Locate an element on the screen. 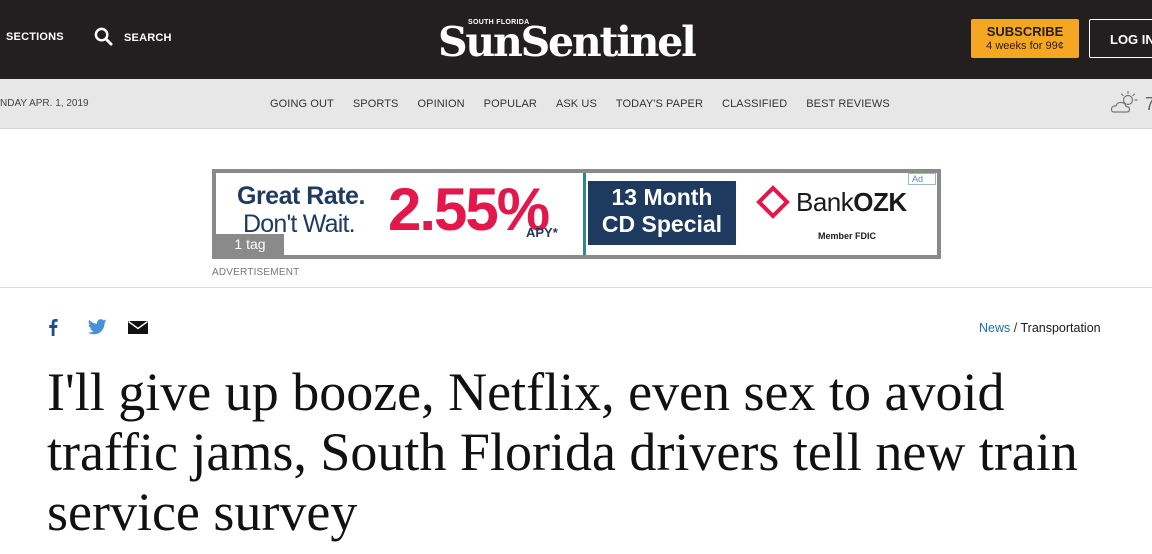  nav-link-classified: CLASSIFIED is located at coordinates (754, 104).